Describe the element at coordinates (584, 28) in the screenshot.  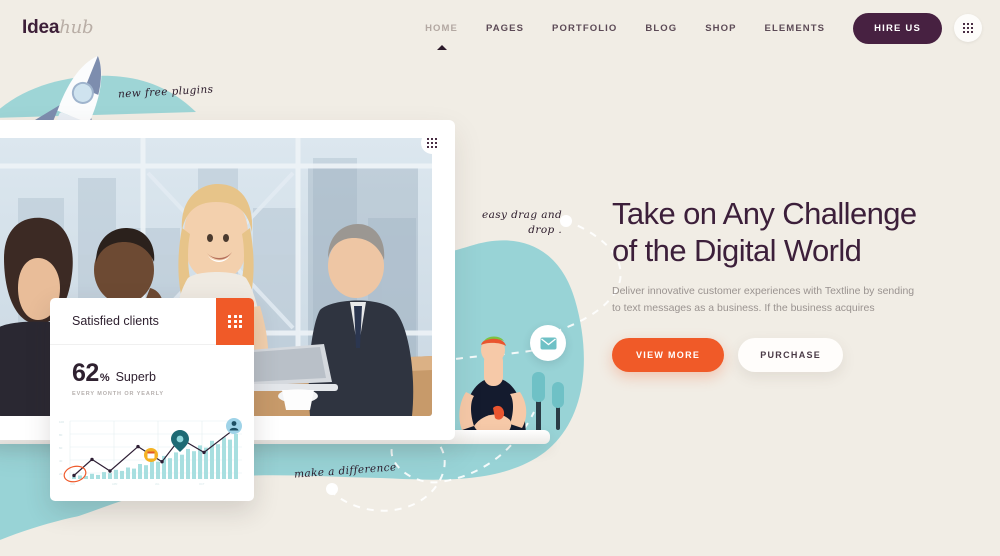
I see `nav-item-portfolio: PORTFOLIO` at that location.